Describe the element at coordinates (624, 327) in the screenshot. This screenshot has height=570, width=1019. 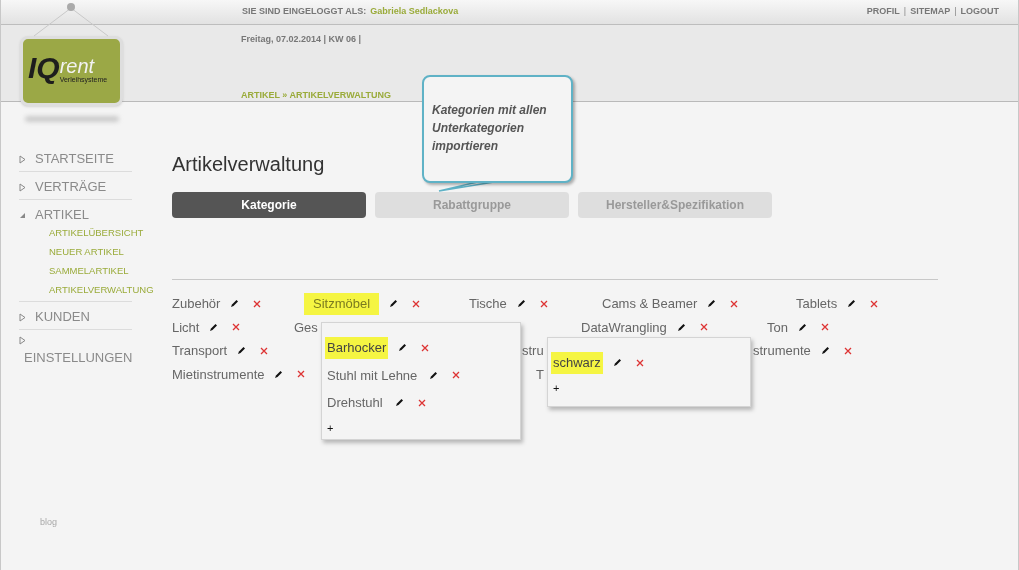
I see `category-item: DataWrangling` at that location.